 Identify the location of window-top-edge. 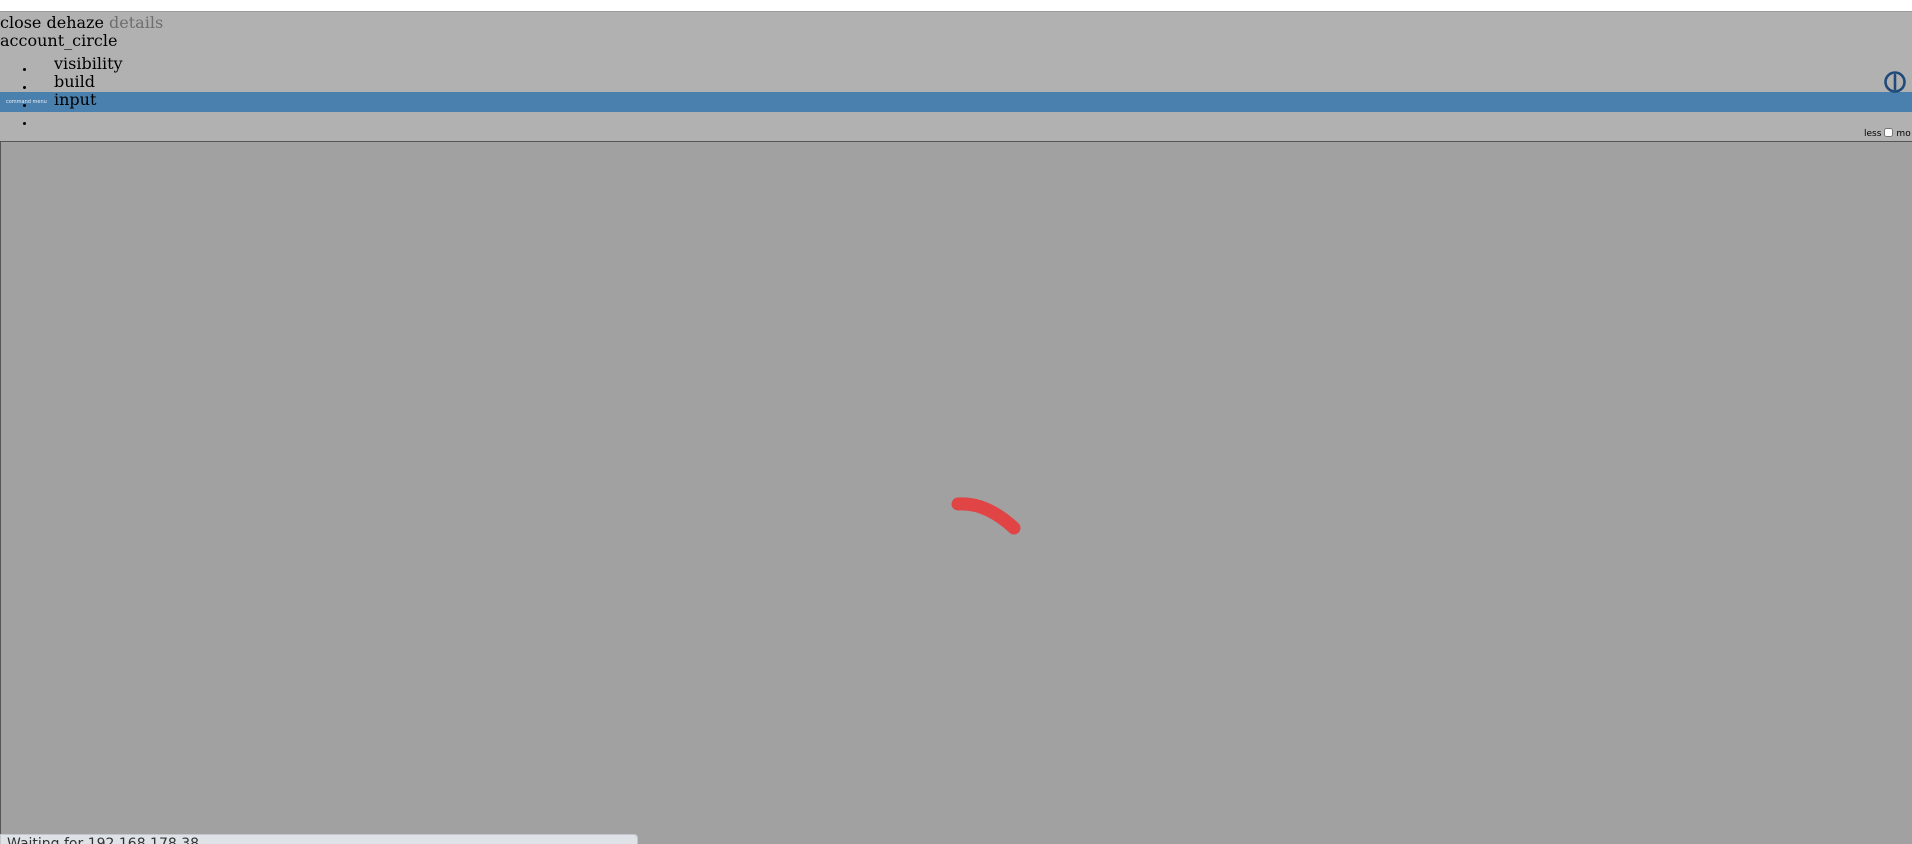
(956, 6).